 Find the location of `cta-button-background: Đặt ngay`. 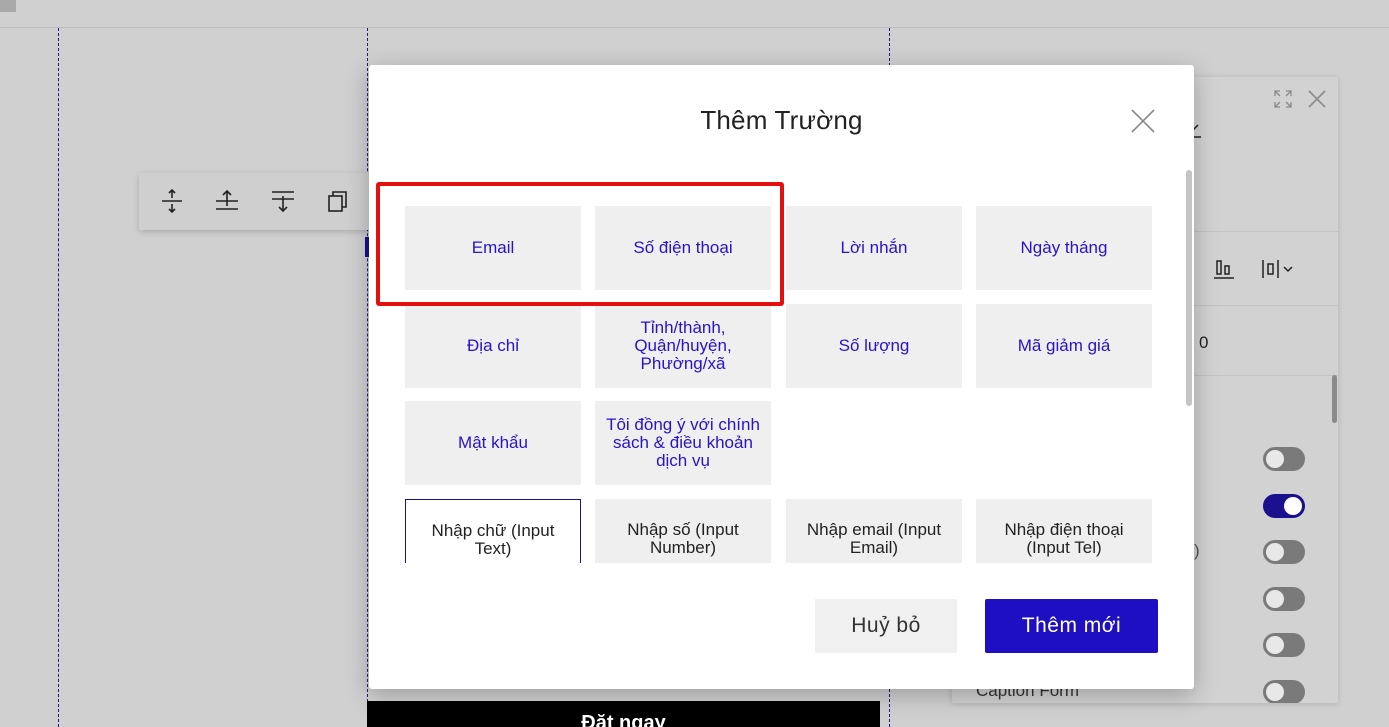

cta-button-background: Đặt ngay is located at coordinates (623, 714).